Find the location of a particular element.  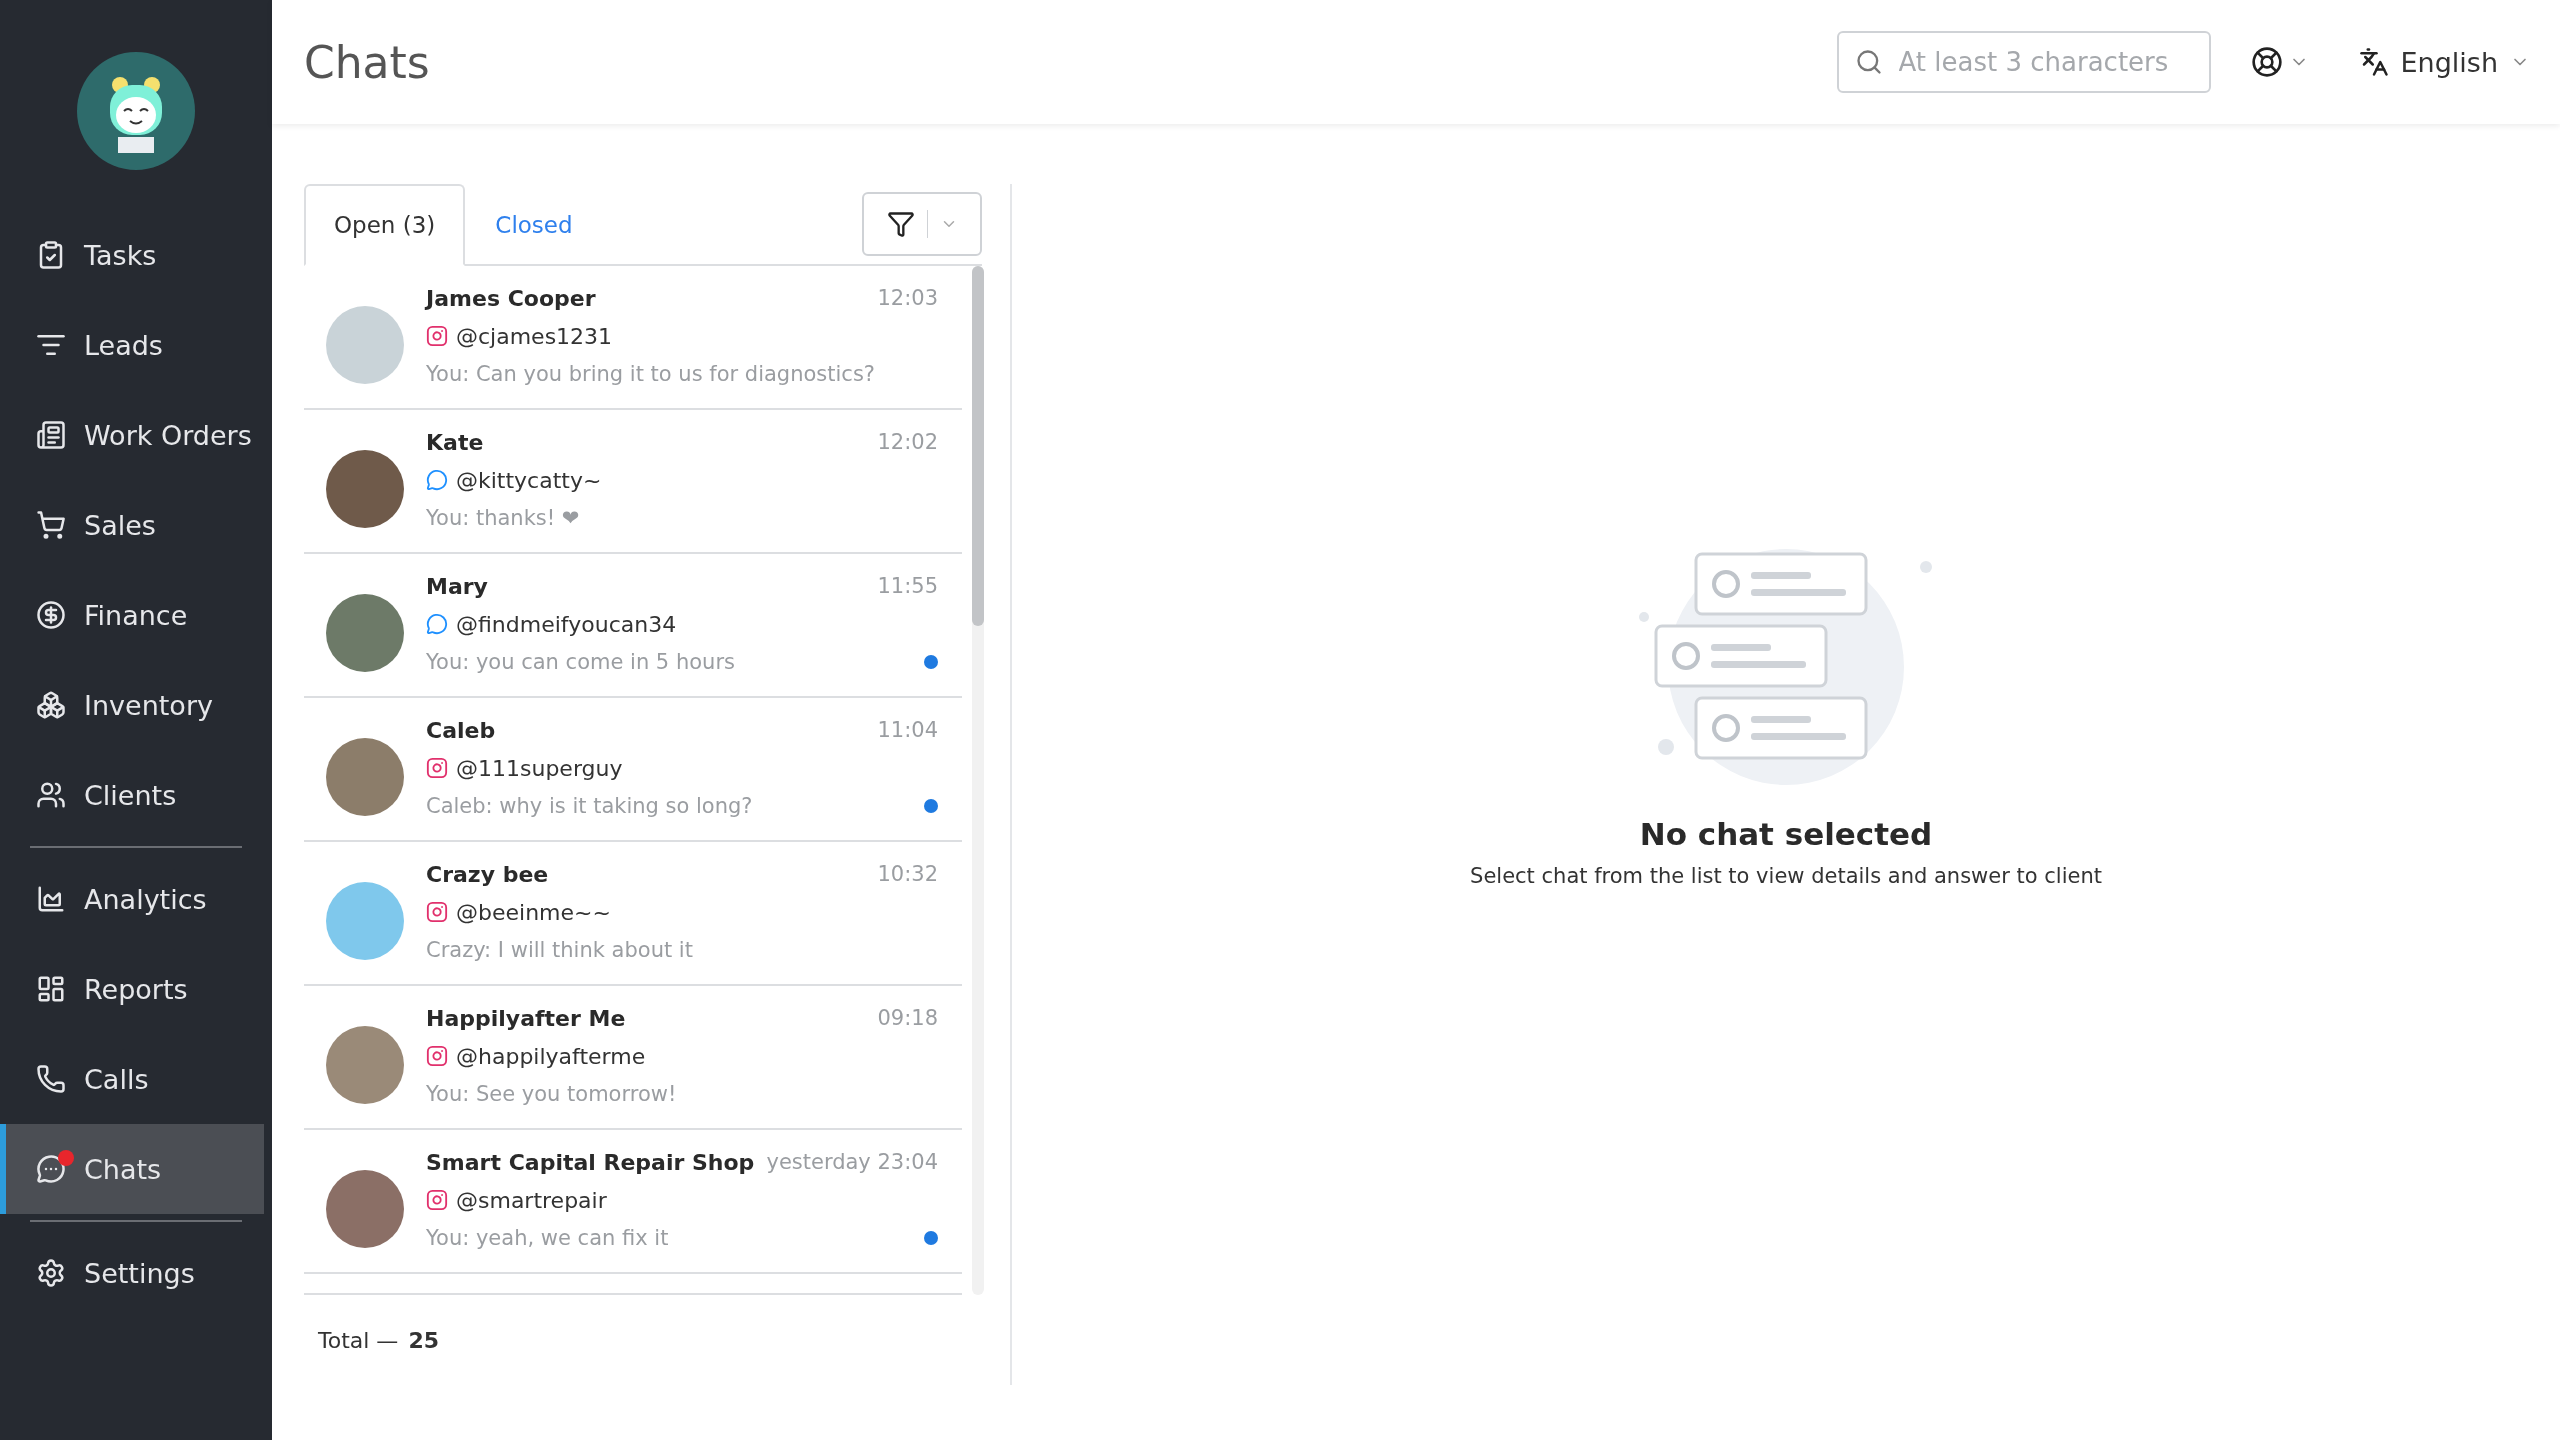

contact-name: Smart Capital Repair Shop is located at coordinates (591, 1162).